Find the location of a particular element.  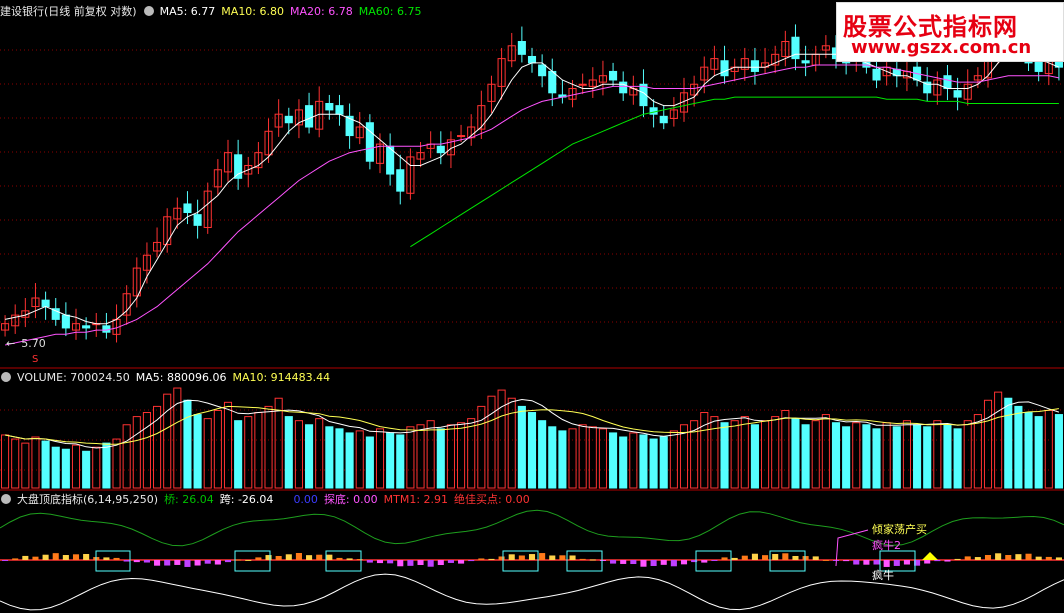

settings-dot-icon is located at coordinates (148, 11).